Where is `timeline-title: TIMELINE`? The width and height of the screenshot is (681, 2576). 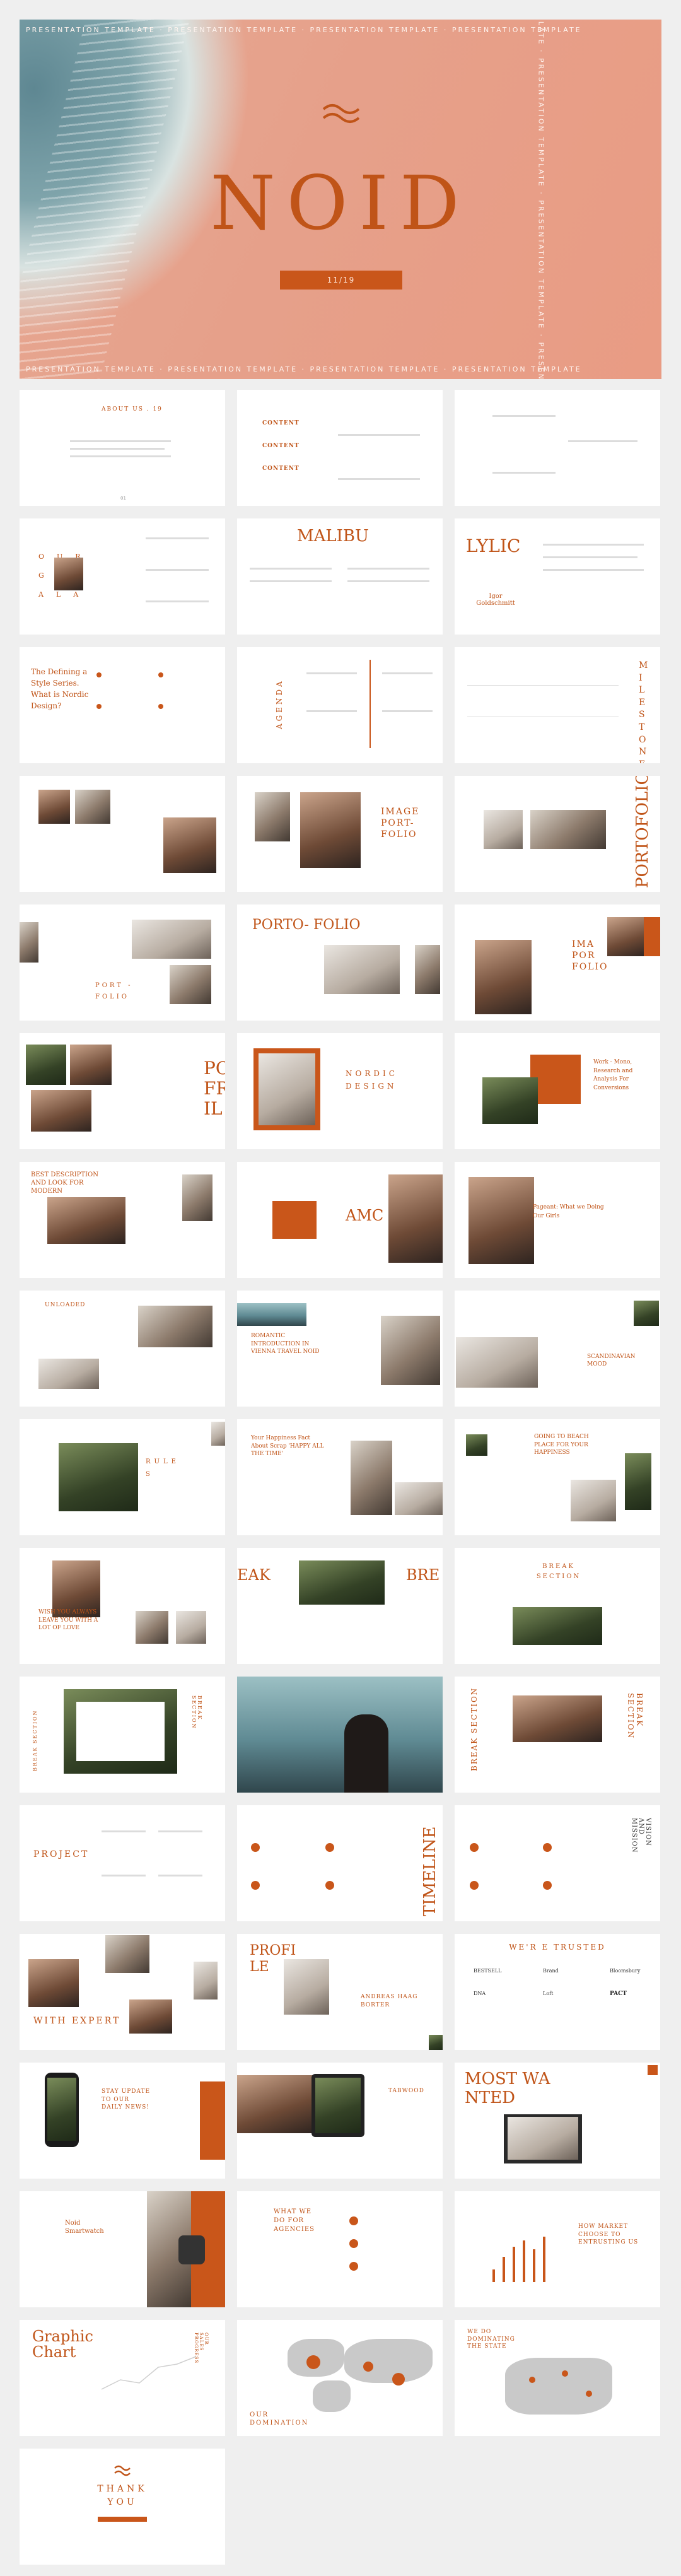
timeline-title: TIMELINE is located at coordinates (430, 1871).